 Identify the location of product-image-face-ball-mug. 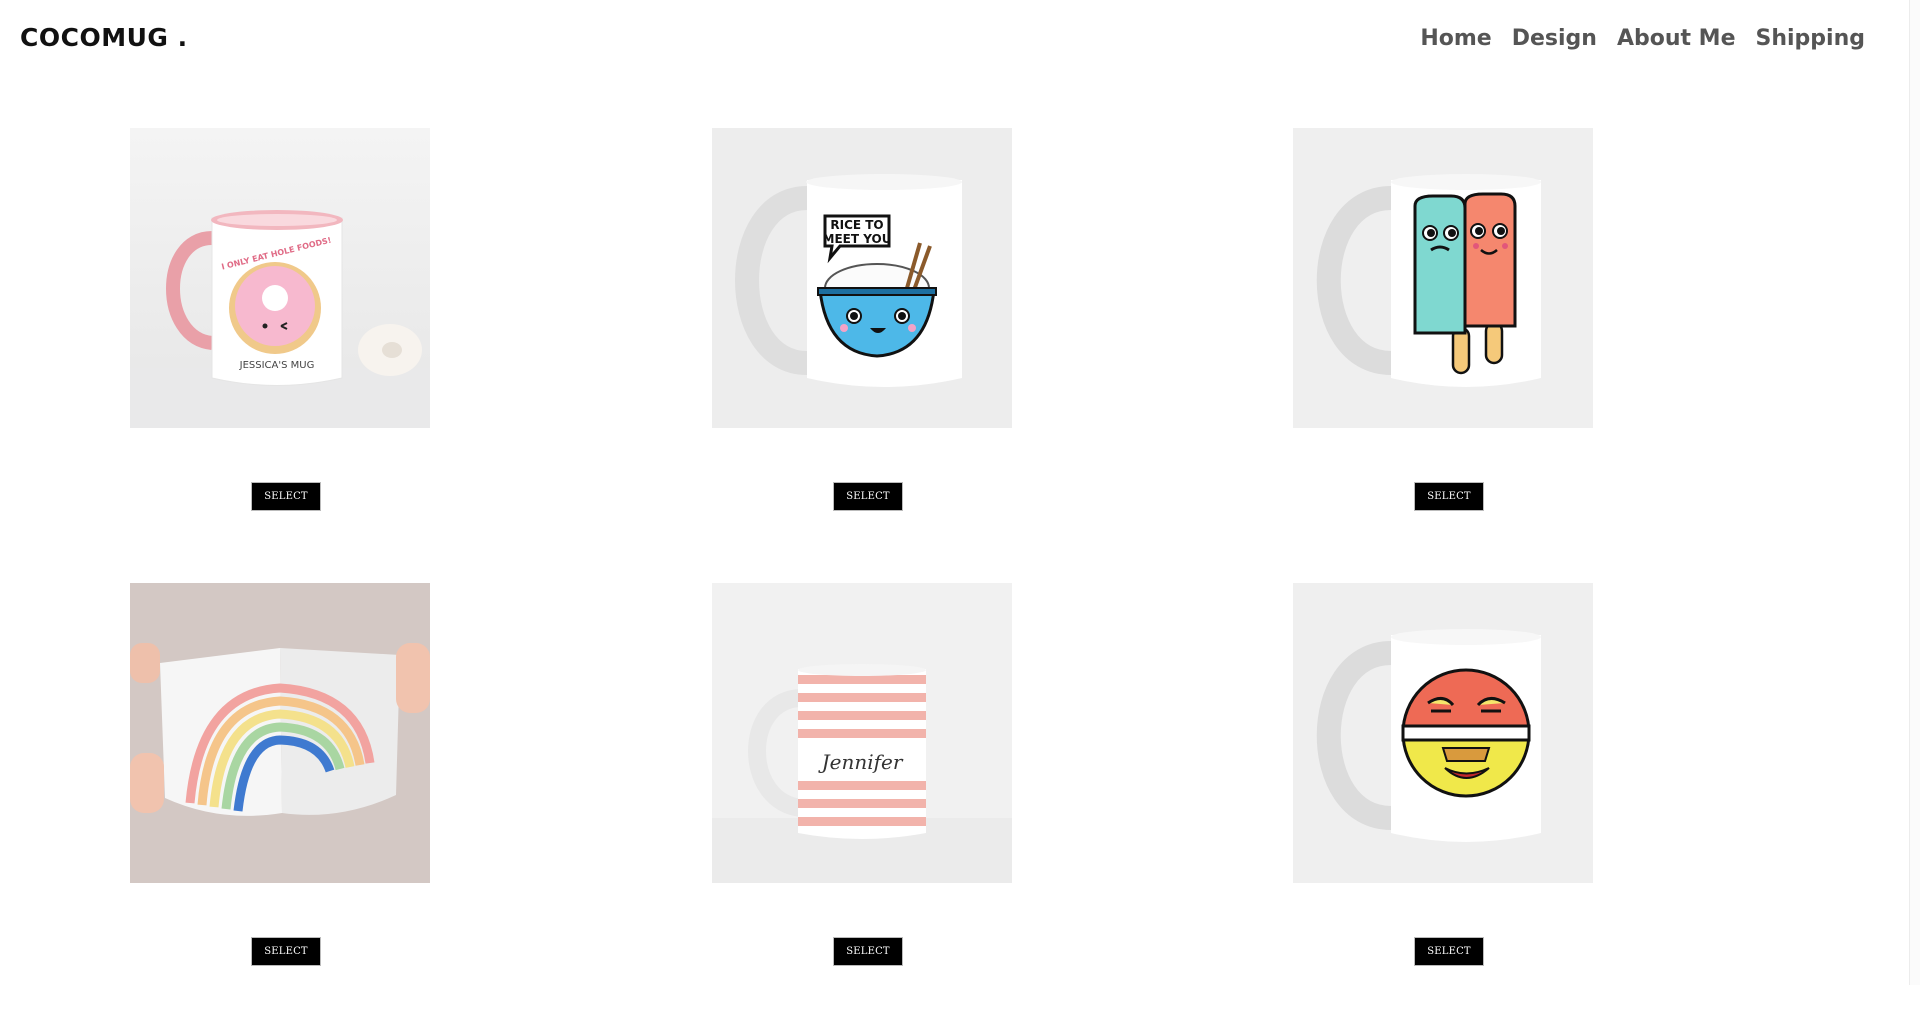
(1443, 733).